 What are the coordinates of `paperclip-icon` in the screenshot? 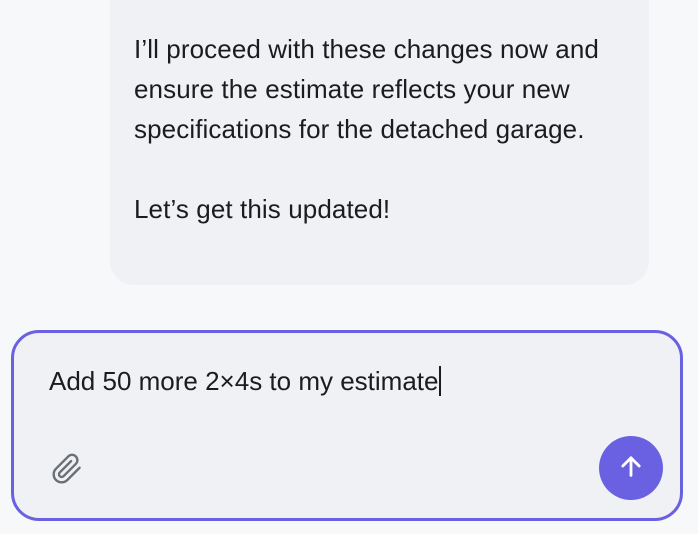 It's located at (67, 471).